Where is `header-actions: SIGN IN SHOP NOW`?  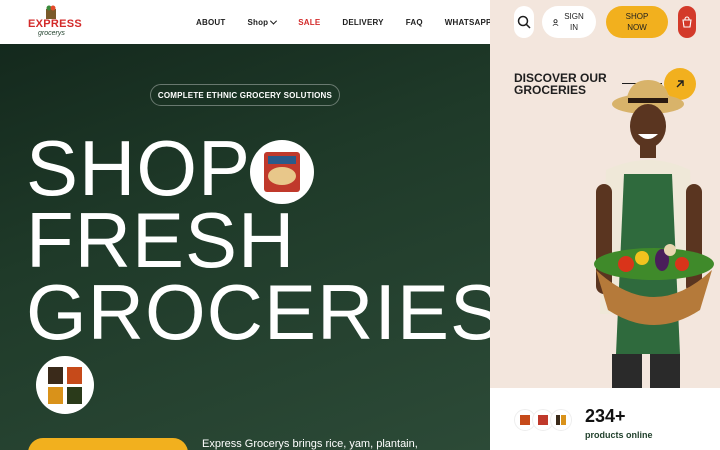 header-actions: SIGN IN SHOP NOW is located at coordinates (605, 22).